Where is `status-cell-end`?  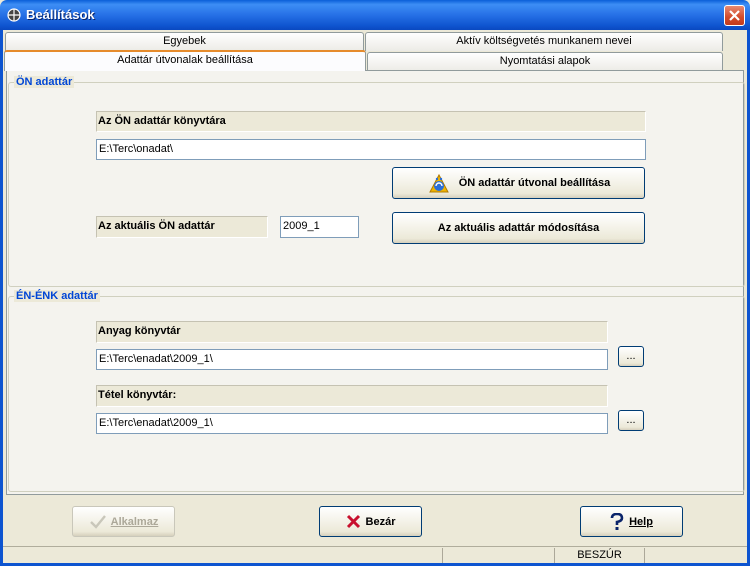 status-cell-end is located at coordinates (695, 555).